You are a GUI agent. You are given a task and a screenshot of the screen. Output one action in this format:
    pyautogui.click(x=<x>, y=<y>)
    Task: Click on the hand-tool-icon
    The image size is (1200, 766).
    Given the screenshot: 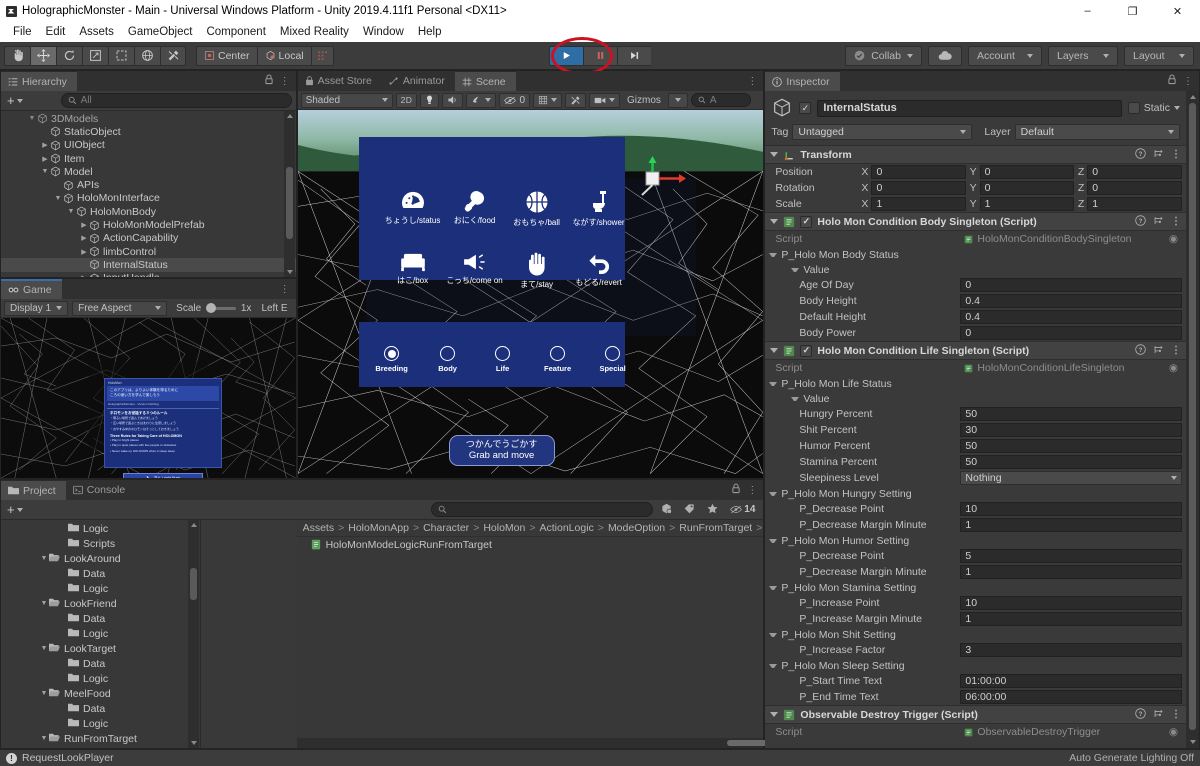 What is the action you would take?
    pyautogui.click(x=17, y=55)
    